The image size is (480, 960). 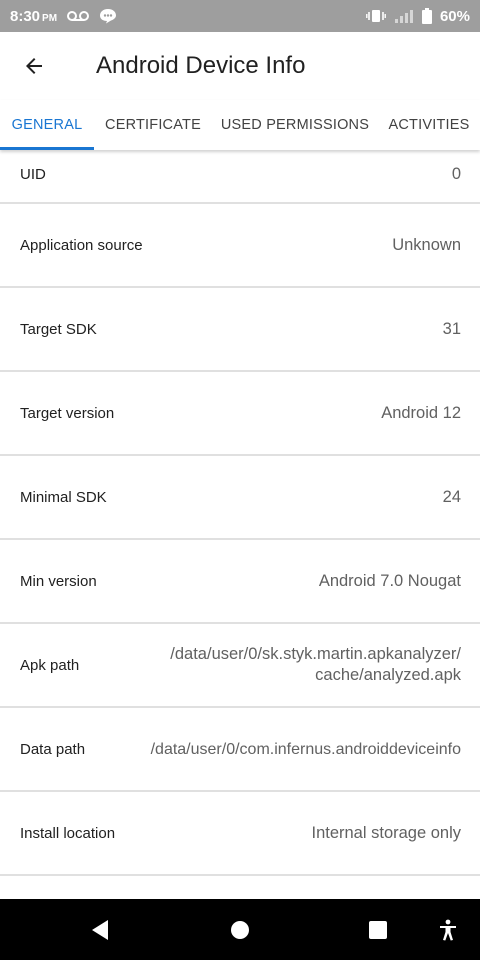 I want to click on accessibility-icon, so click(x=448, y=929).